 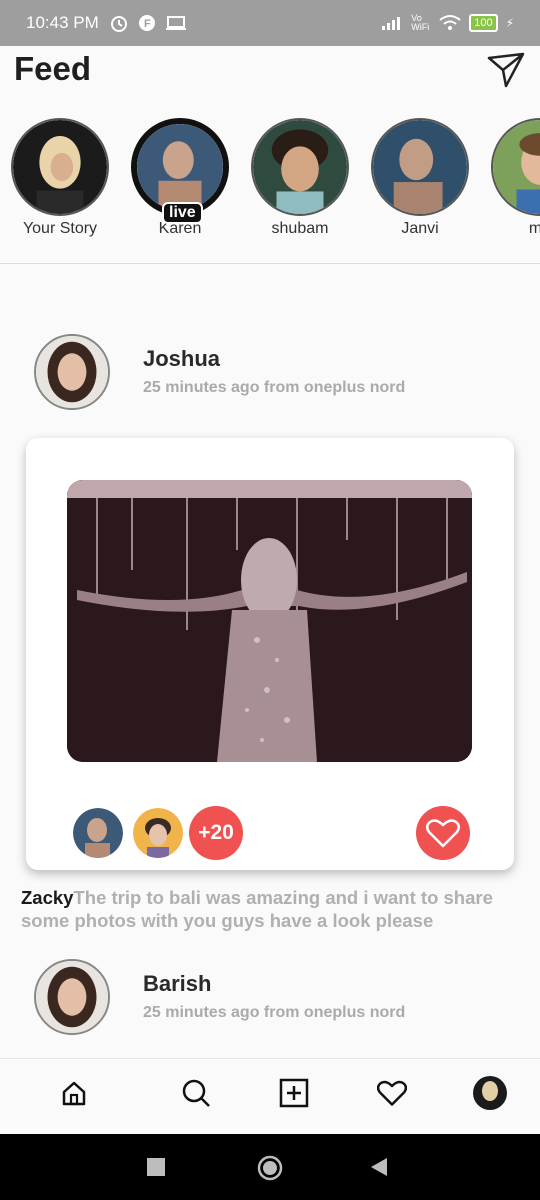 I want to click on charging-icon: ⚡, so click(x=509, y=23).